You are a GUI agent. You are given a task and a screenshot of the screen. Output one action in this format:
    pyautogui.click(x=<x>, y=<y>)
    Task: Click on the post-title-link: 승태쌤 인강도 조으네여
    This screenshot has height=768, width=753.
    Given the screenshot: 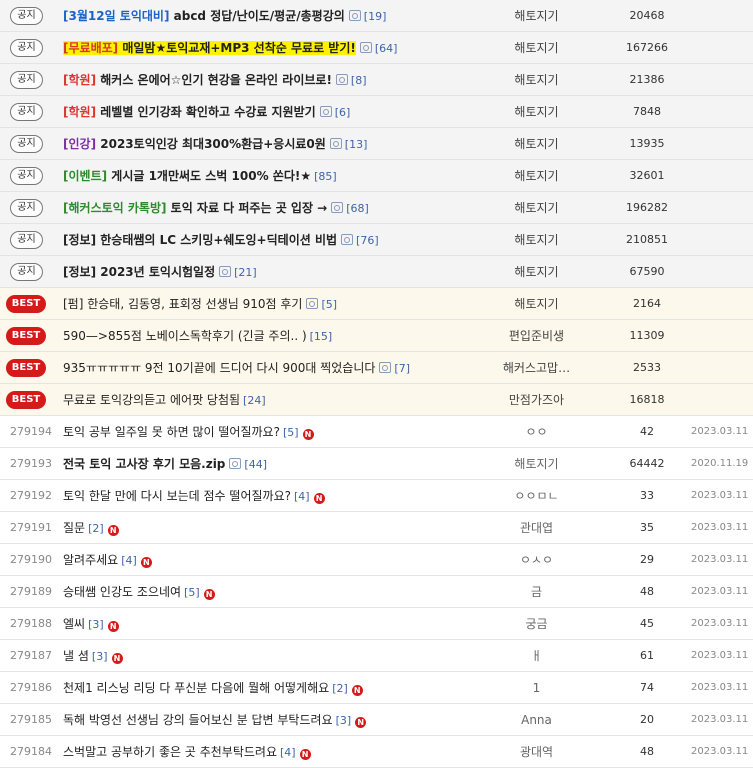 What is the action you would take?
    pyautogui.click(x=122, y=592)
    